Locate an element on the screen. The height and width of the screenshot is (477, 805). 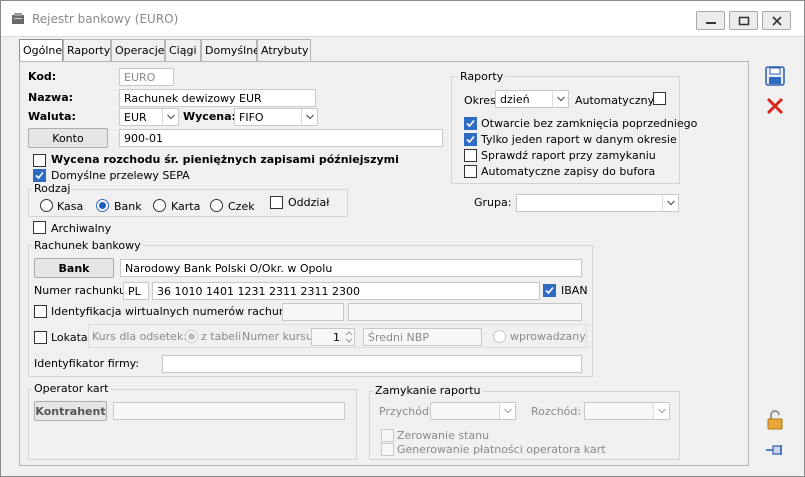
tab-raporty: Raporty is located at coordinates (87, 50).